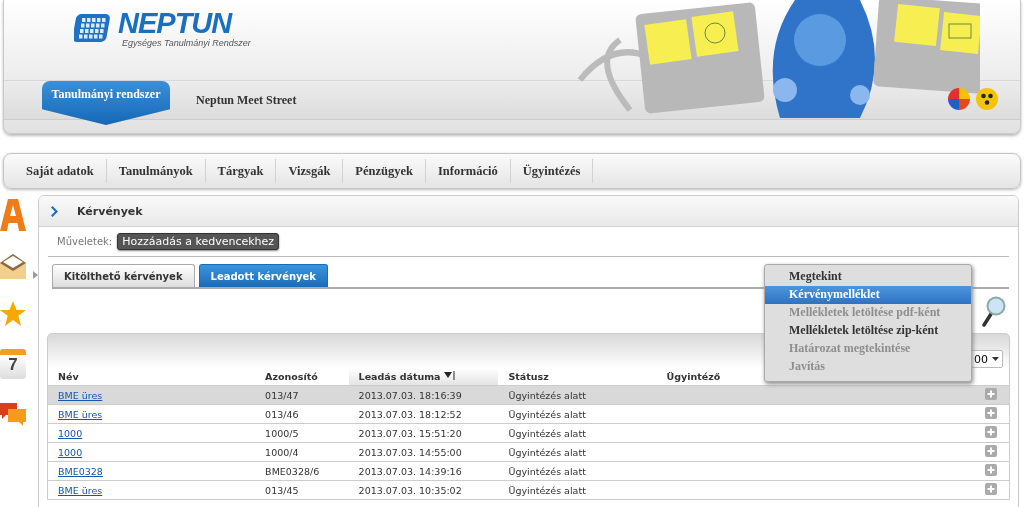 This screenshot has width=1024, height=507. Describe the element at coordinates (868, 277) in the screenshot. I see `context-menu-item: Megtekint` at that location.